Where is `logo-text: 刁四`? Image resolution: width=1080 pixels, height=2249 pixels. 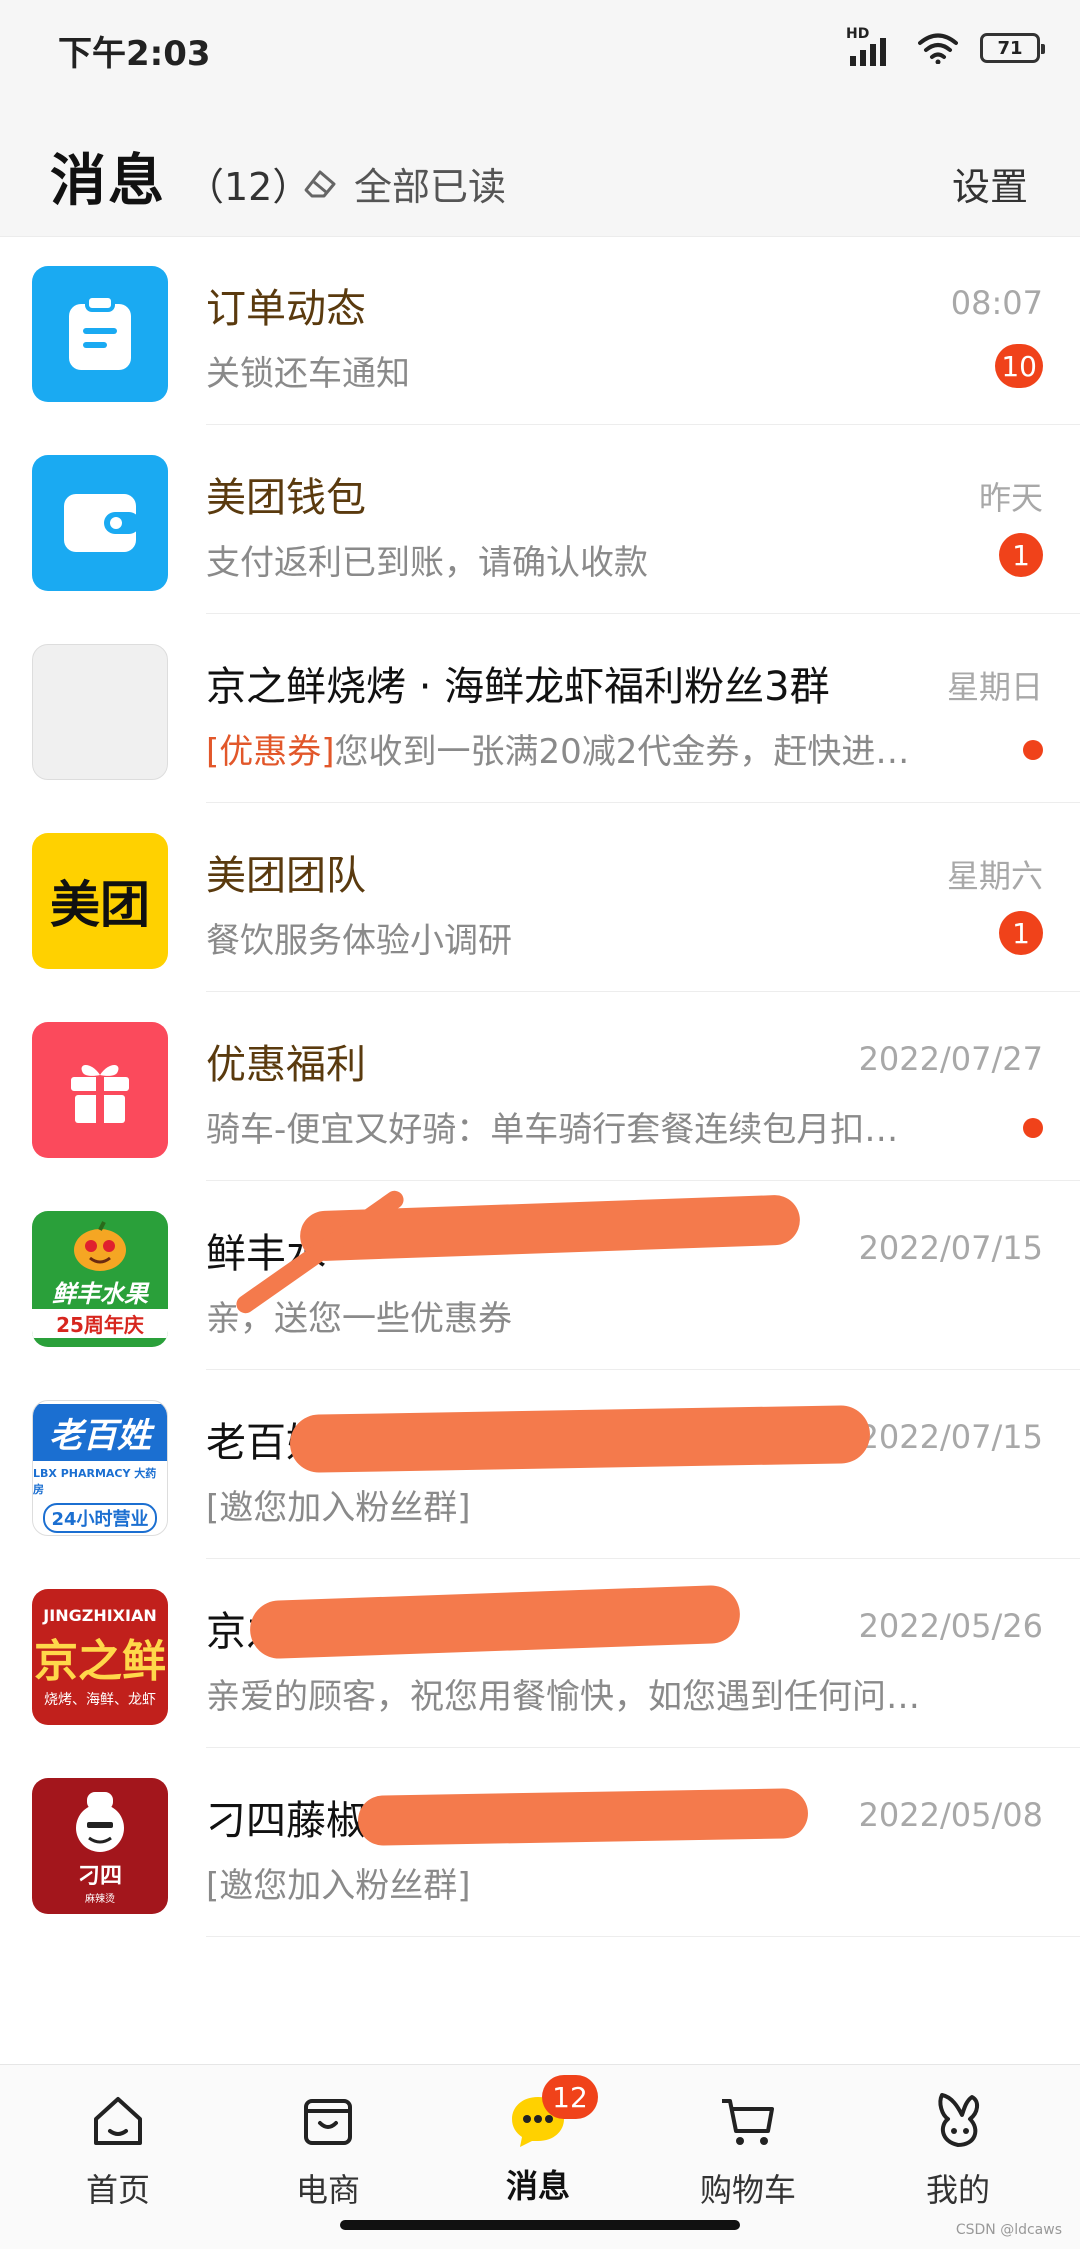 logo-text: 刁四 is located at coordinates (99, 1876).